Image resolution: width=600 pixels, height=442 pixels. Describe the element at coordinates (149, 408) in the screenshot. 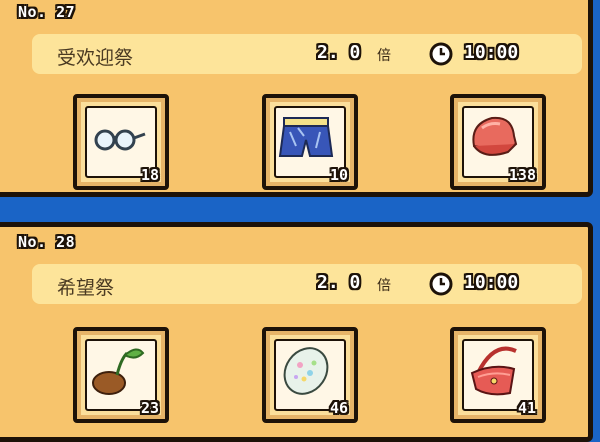

I see `item-count: 23` at that location.